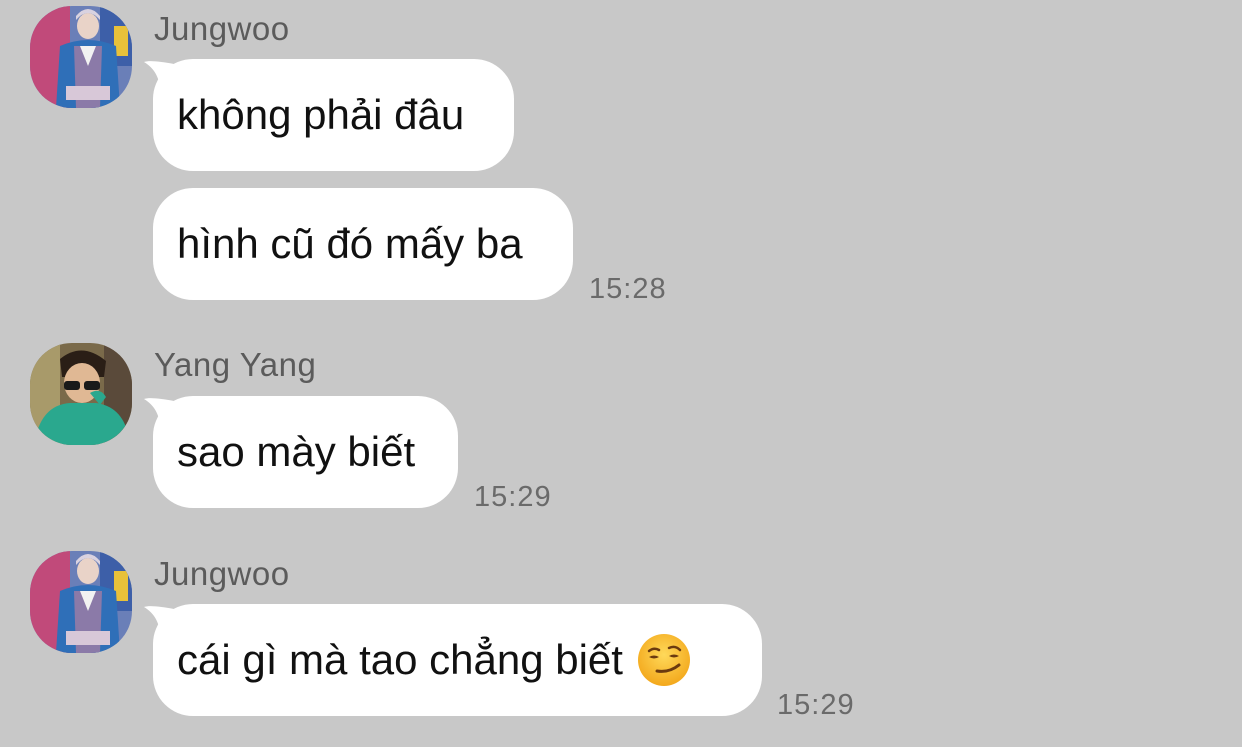 This screenshot has height=747, width=1242. I want to click on message-bubble: cái gì mà tao chẳng biết, so click(457, 660).